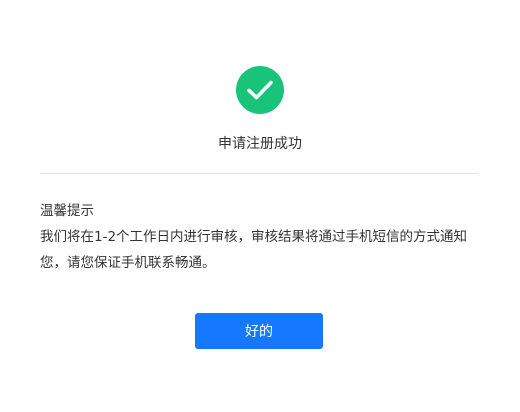 The width and height of the screenshot is (520, 412). Describe the element at coordinates (67, 211) in the screenshot. I see `tip-heading: 温馨提示` at that location.